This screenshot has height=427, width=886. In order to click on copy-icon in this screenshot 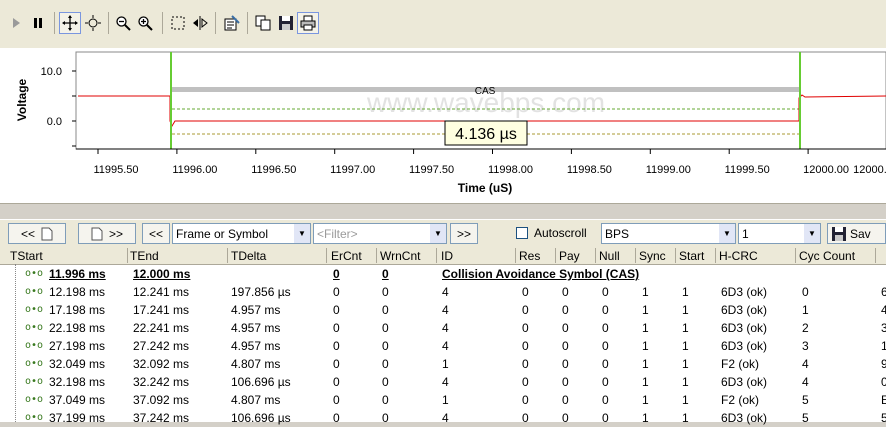, I will do `click(263, 23)`.